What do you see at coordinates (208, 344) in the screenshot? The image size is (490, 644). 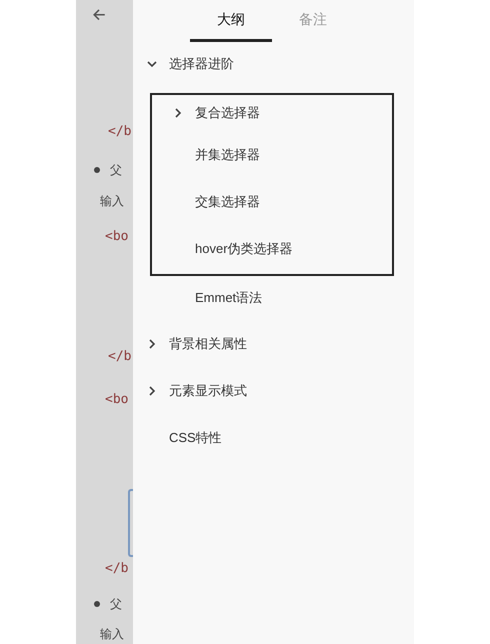 I see `outline-item: 背景相关属性` at bounding box center [208, 344].